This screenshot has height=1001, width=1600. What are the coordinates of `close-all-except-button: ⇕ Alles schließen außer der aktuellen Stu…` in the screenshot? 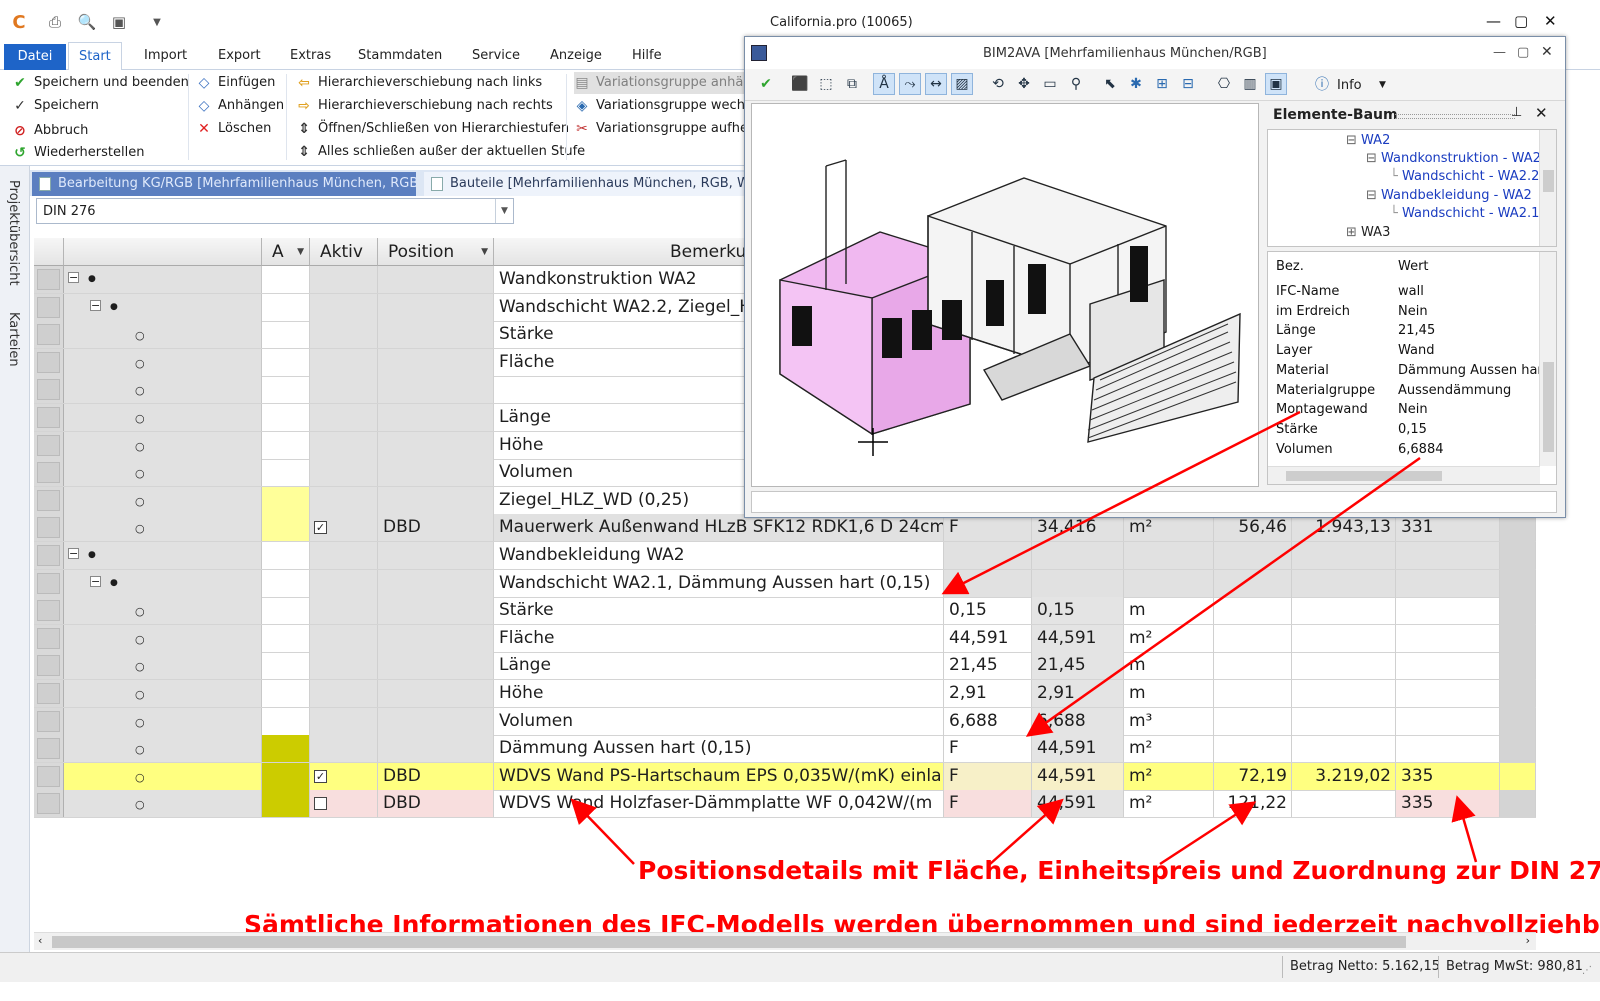 It's located at (440, 152).